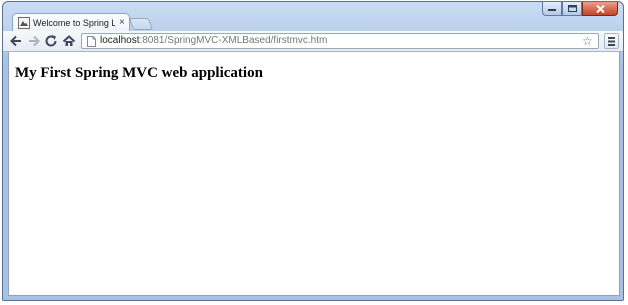 Image resolution: width=628 pixels, height=305 pixels. I want to click on menu-icon, so click(611, 41).